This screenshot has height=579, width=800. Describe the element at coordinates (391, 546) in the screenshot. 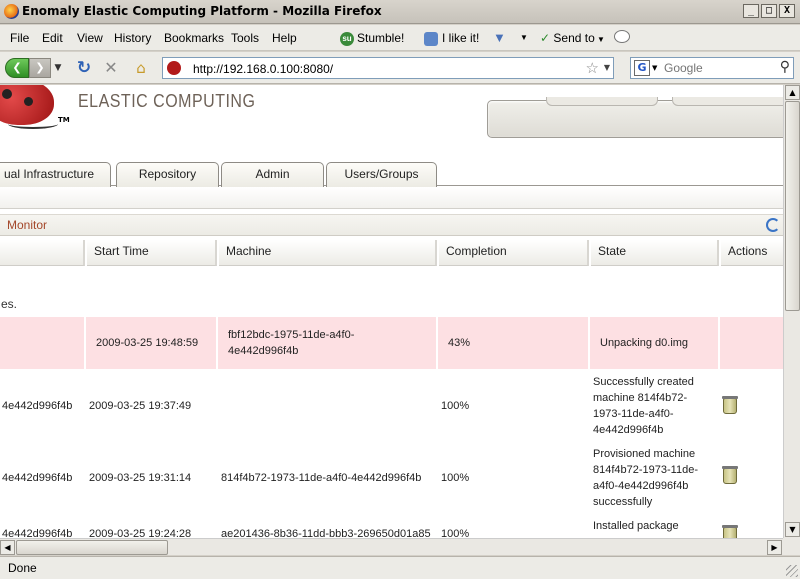

I see `horizontal-scrollbar: ◀ ▶` at that location.